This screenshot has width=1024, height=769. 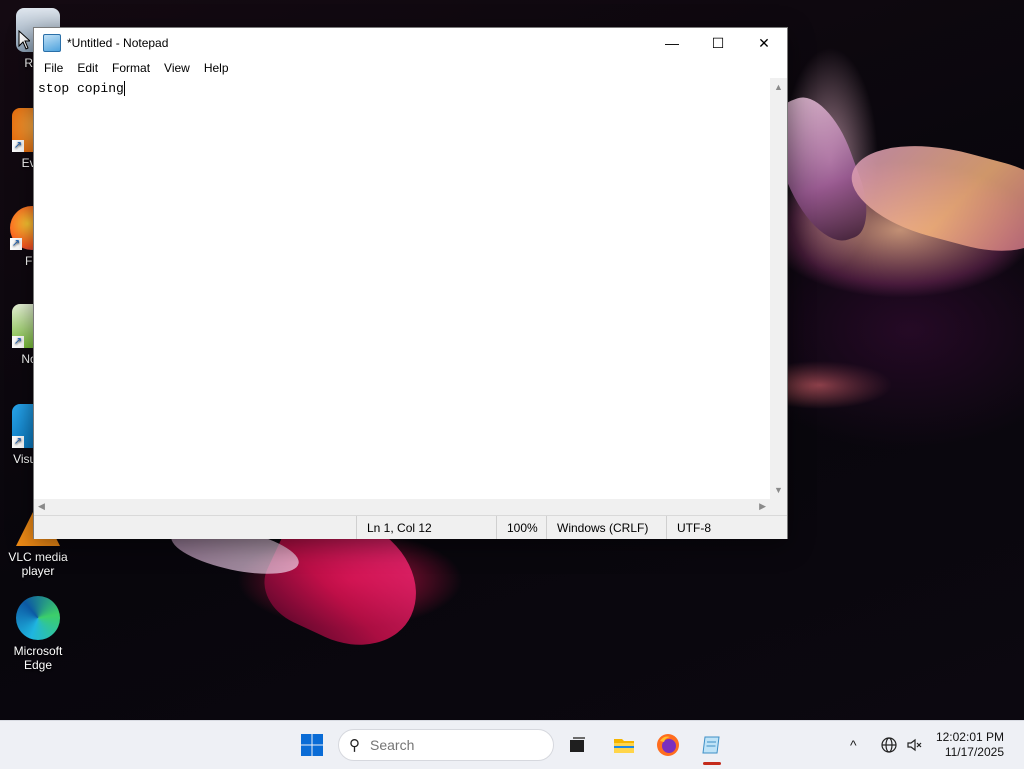 I want to click on globe-icon, so click(x=889, y=745).